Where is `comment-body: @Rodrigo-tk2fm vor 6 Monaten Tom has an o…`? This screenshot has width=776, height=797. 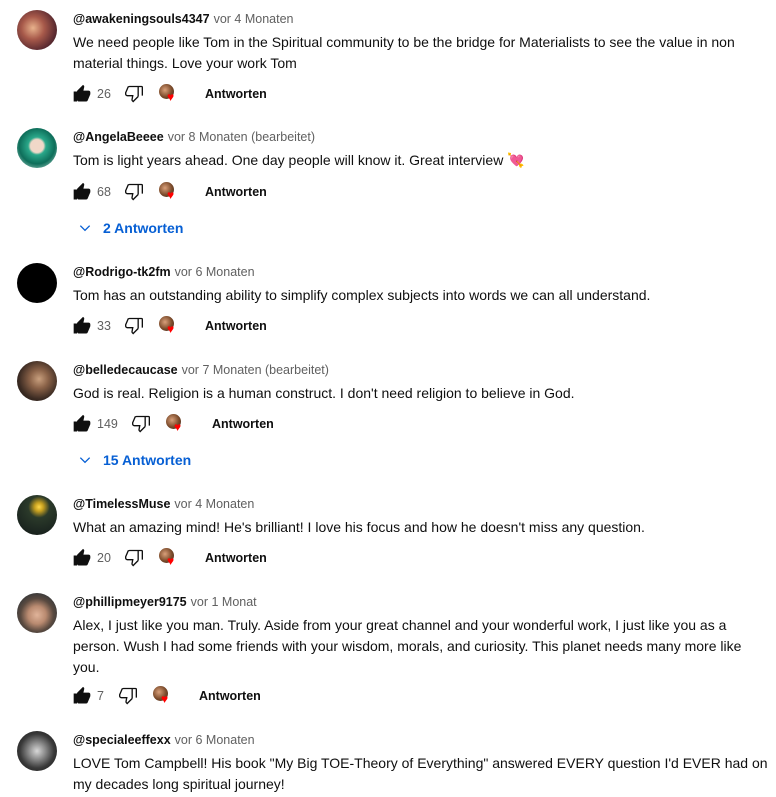 comment-body: @Rodrigo-tk2fm vor 6 Monaten Tom has an o… is located at coordinates (421, 284).